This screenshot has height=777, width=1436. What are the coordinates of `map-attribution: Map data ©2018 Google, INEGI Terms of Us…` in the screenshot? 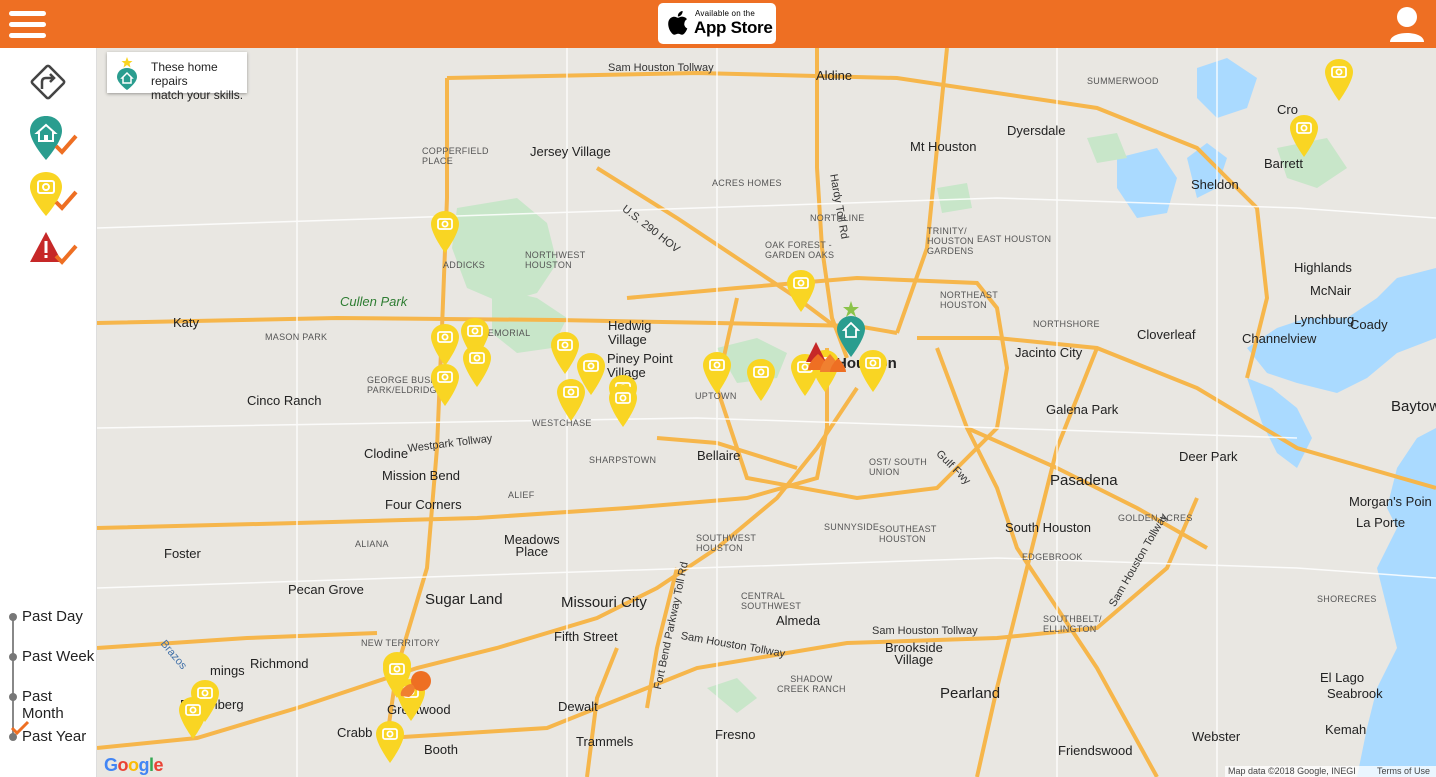 It's located at (1330, 771).